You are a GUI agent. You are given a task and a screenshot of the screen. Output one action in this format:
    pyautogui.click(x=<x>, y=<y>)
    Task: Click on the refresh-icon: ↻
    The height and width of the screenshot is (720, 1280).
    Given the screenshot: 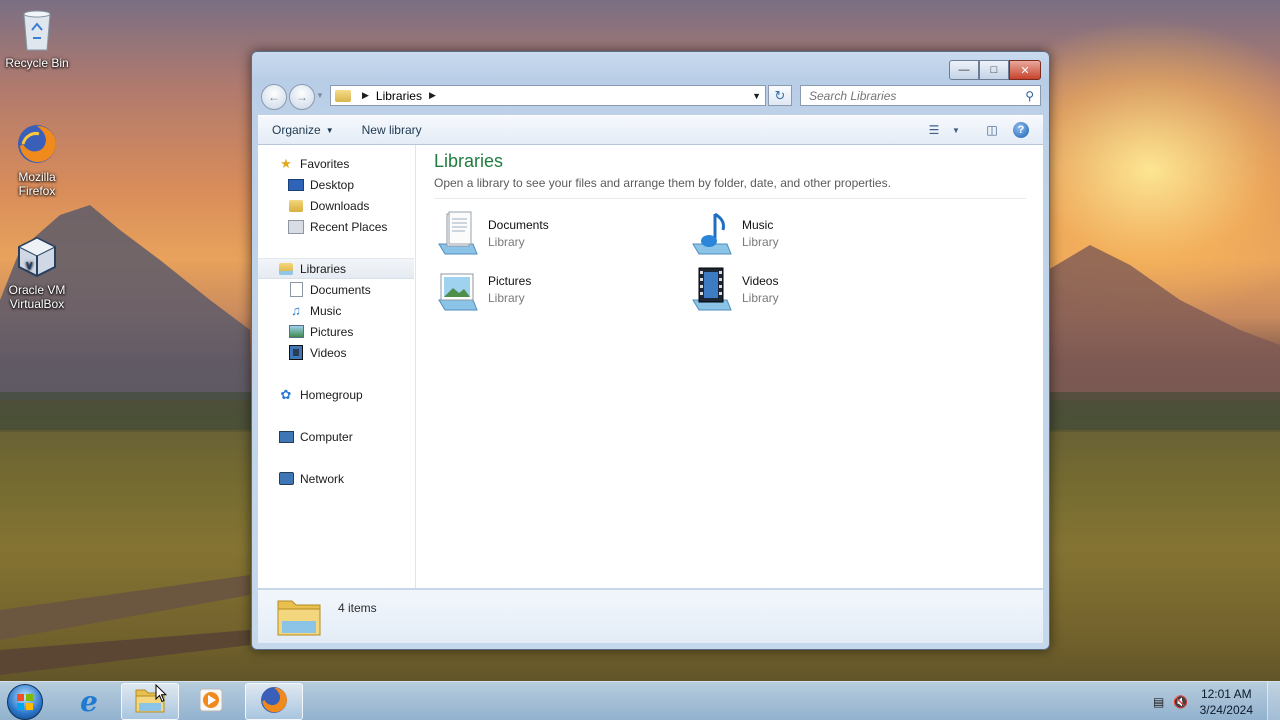 What is the action you would take?
    pyautogui.click(x=780, y=95)
    